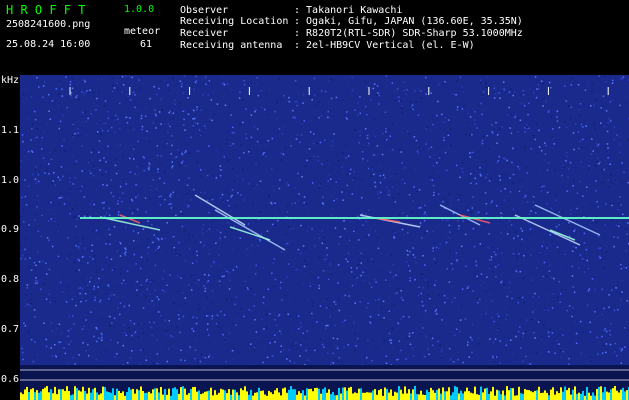 This screenshot has height=400, width=629. I want to click on antenna-value: : 2el-HB9CV Vertical (el. E-W), so click(384, 45).